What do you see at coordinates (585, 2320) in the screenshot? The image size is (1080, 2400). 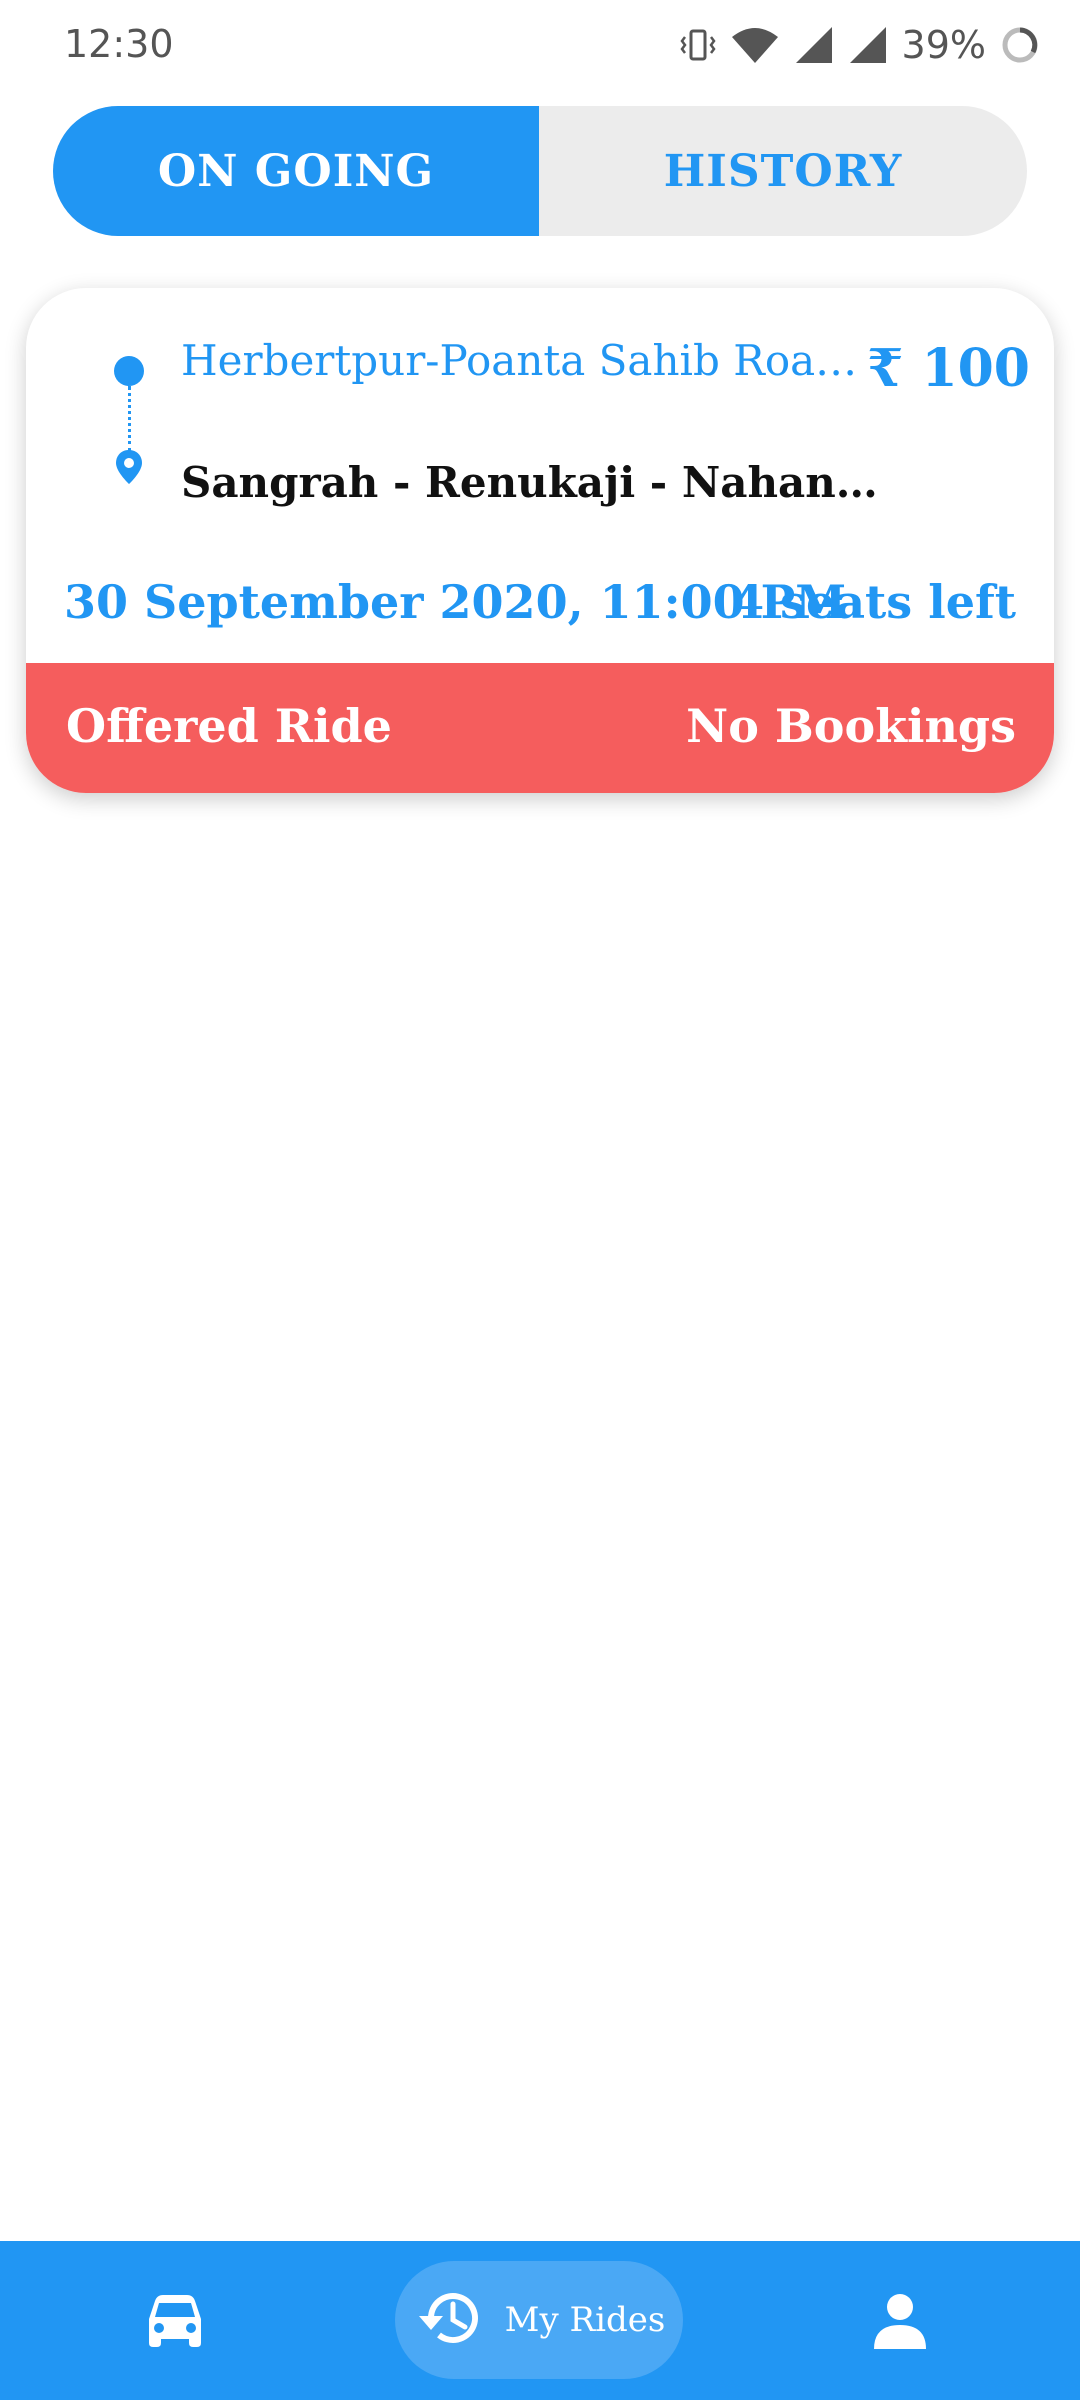 I see `nav-my-rides-label: My Rides` at bounding box center [585, 2320].